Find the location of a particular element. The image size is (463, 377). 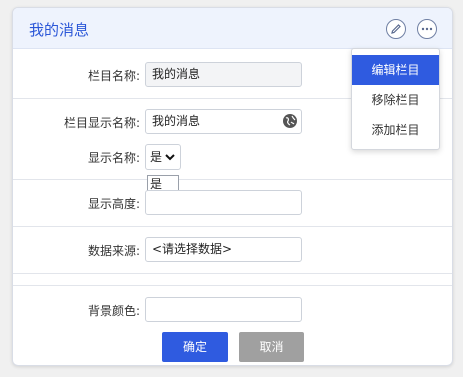

menu-item-add-column: 添加栏目 is located at coordinates (395, 130).